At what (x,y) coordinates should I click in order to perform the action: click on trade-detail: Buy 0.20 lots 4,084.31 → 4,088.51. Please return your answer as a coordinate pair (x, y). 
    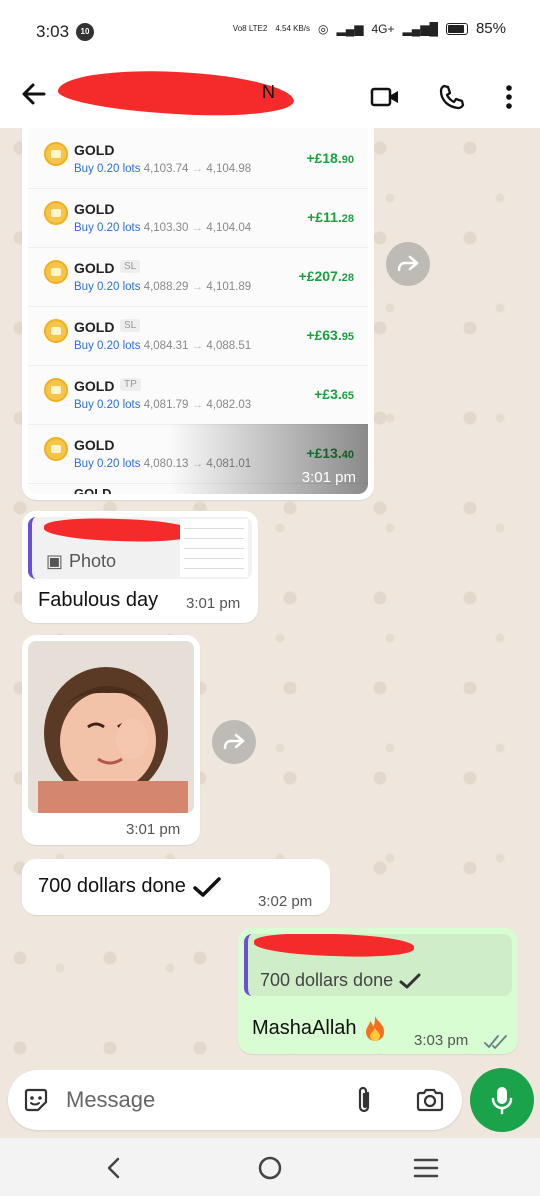
    Looking at the image, I should click on (162, 346).